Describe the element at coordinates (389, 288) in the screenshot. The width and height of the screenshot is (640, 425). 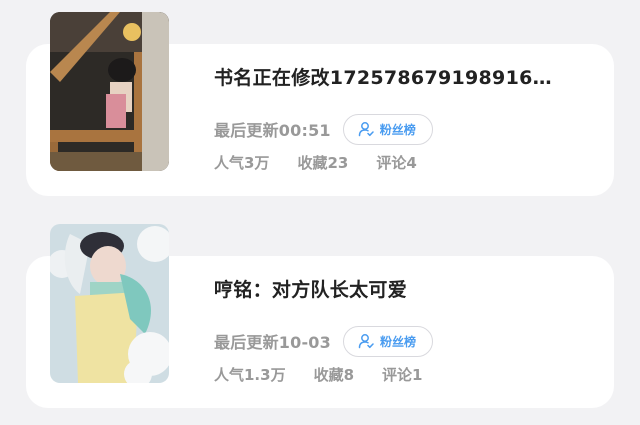
I see `book-title: 哼铭：对方队长太可爱` at that location.